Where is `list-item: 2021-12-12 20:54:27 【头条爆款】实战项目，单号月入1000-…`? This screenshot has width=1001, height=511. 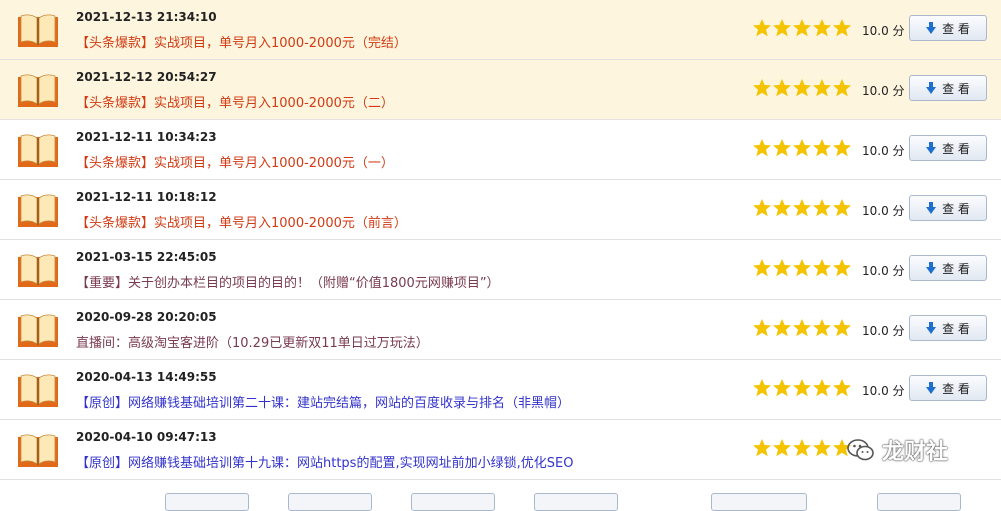
list-item: 2021-12-12 20:54:27 【头条爆款】实战项目，单号月入1000-… is located at coordinates (500, 90).